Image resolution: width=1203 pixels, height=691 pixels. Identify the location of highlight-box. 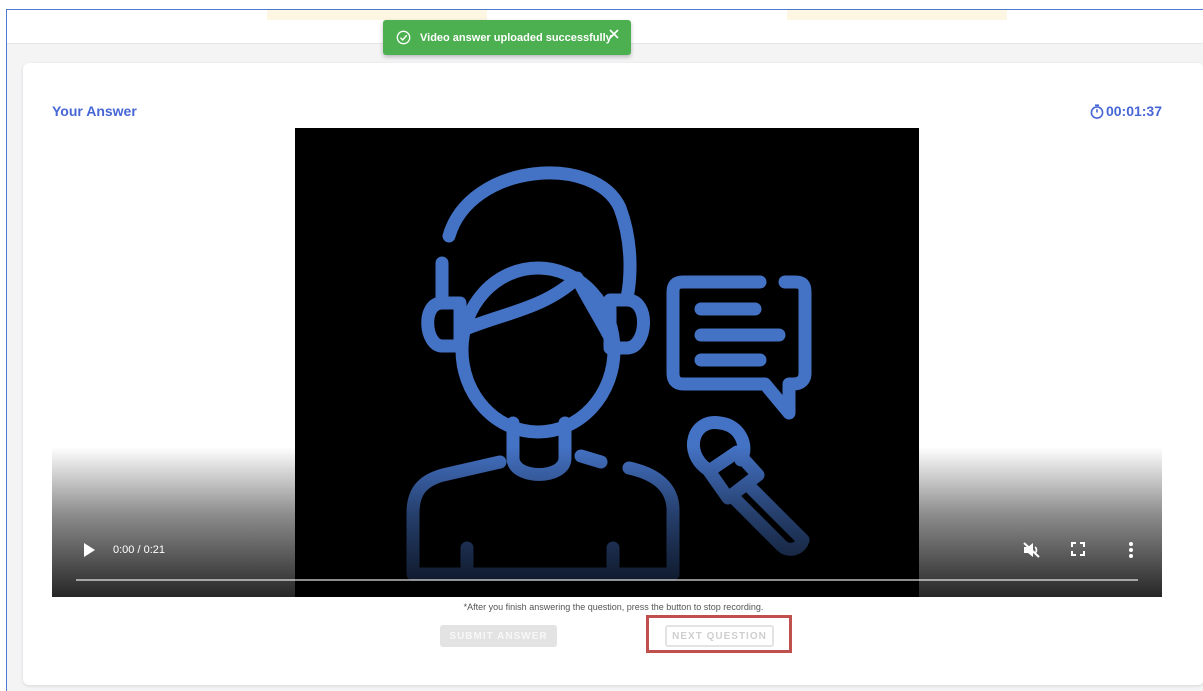
(719, 634).